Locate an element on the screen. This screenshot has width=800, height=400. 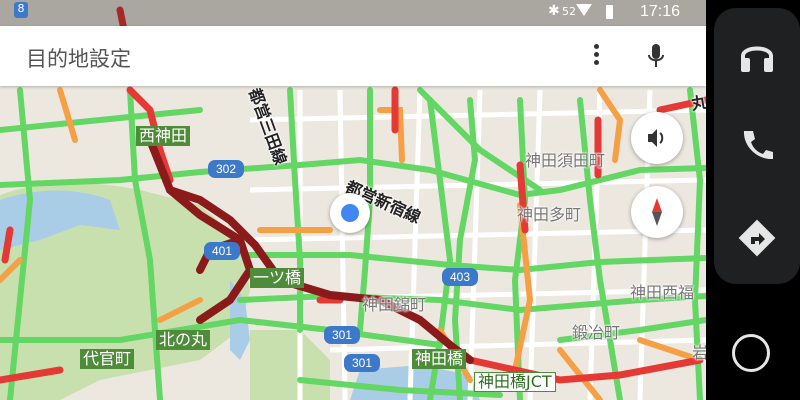
volume-button is located at coordinates (657, 138).